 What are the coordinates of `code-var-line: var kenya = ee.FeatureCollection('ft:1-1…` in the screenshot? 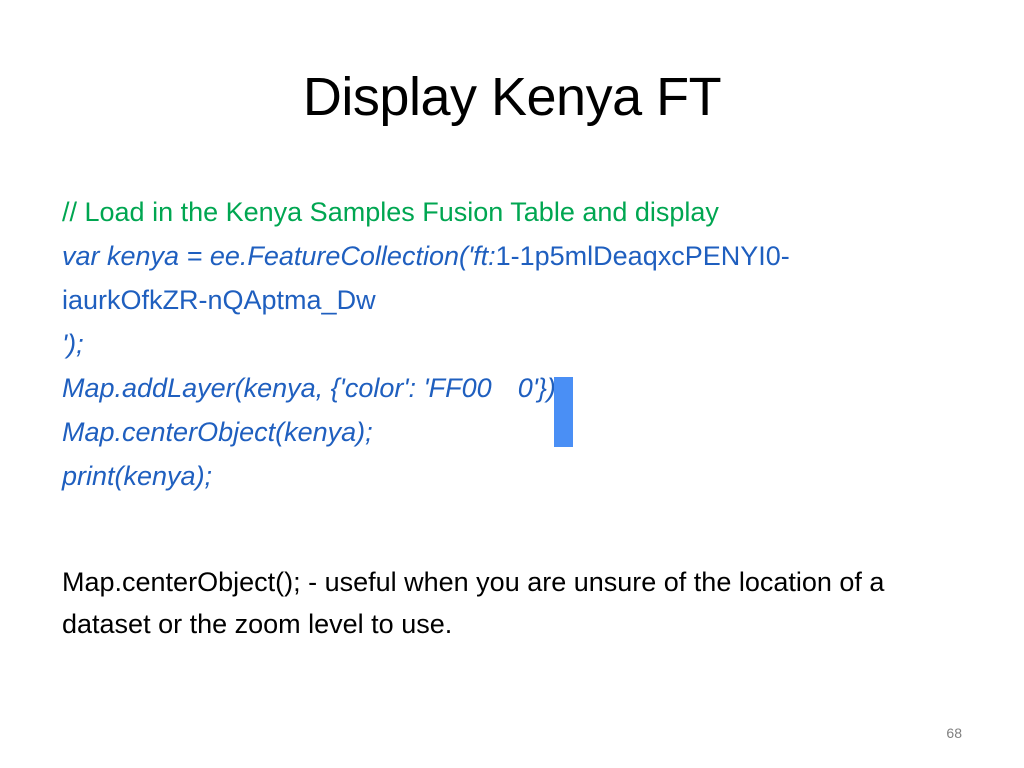 It's located at (512, 256).